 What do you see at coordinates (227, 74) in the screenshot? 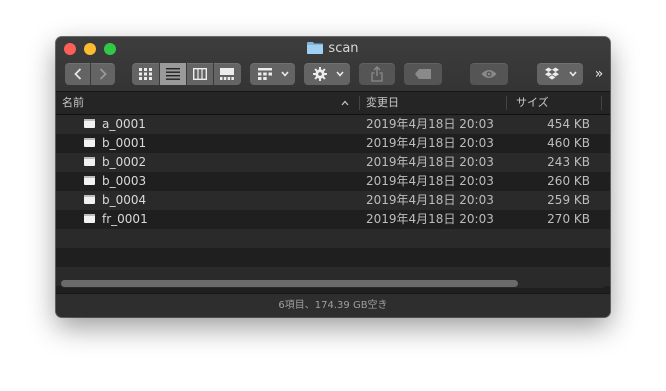
I see `gallery-view-icon` at bounding box center [227, 74].